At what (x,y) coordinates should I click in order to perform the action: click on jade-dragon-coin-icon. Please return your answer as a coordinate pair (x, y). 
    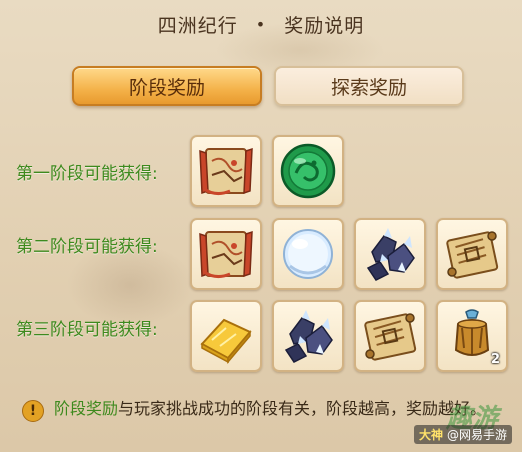
    Looking at the image, I should click on (308, 171).